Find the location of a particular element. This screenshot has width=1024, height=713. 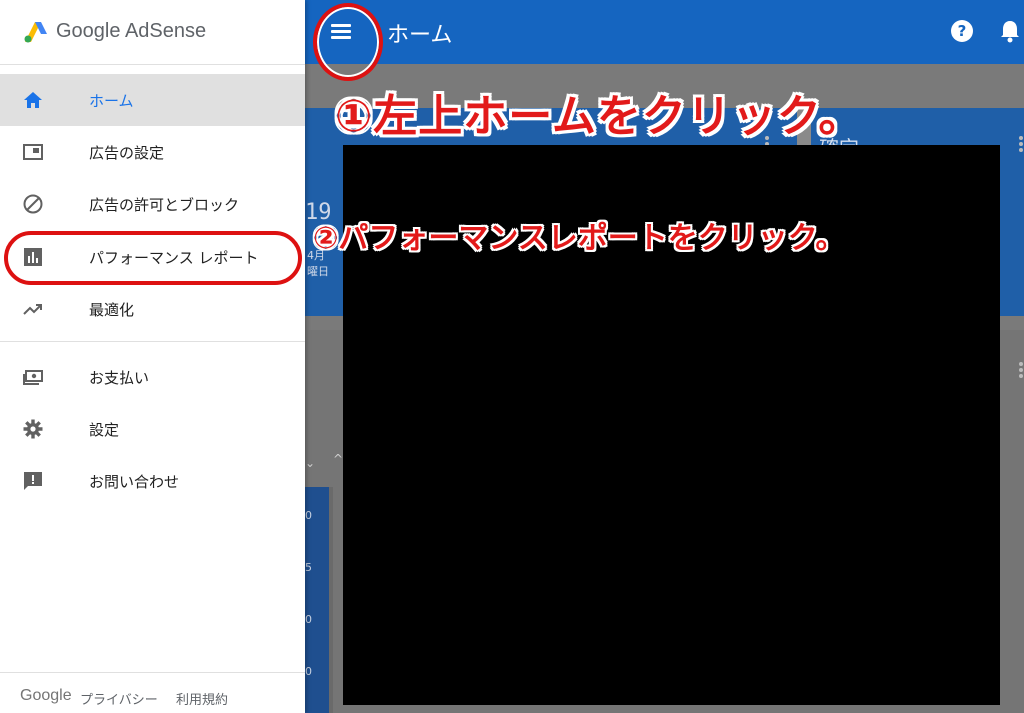

nav-label: 広告の許可とブロック is located at coordinates (164, 204).